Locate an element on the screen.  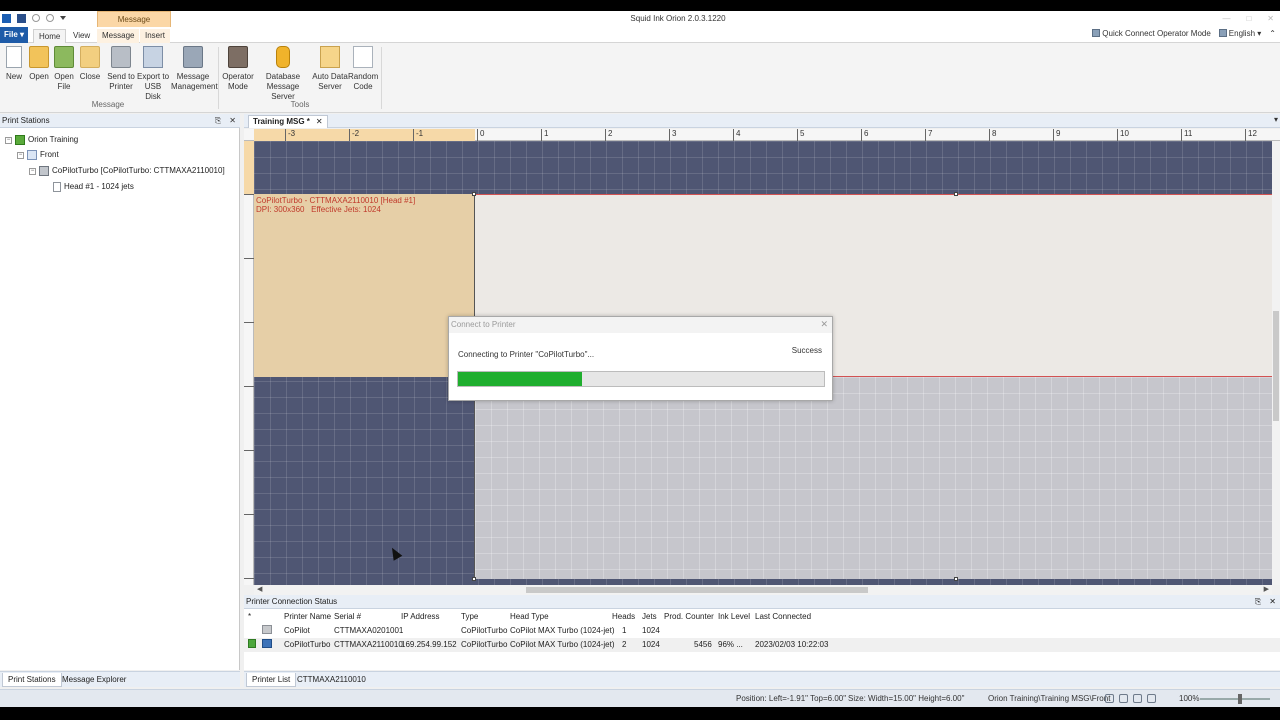
close-tab-icon: ✕ is located at coordinates (319, 121).